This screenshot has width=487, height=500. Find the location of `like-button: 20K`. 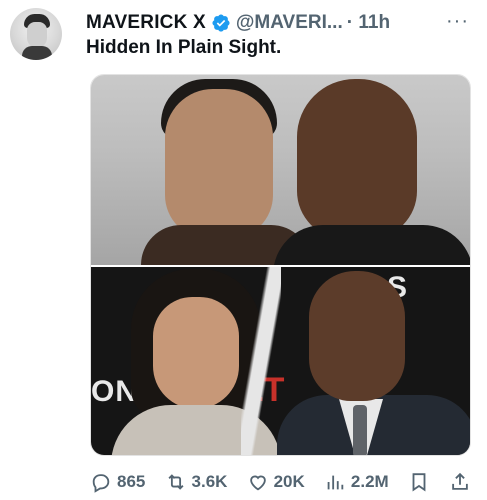

like-button: 20K is located at coordinates (276, 482).